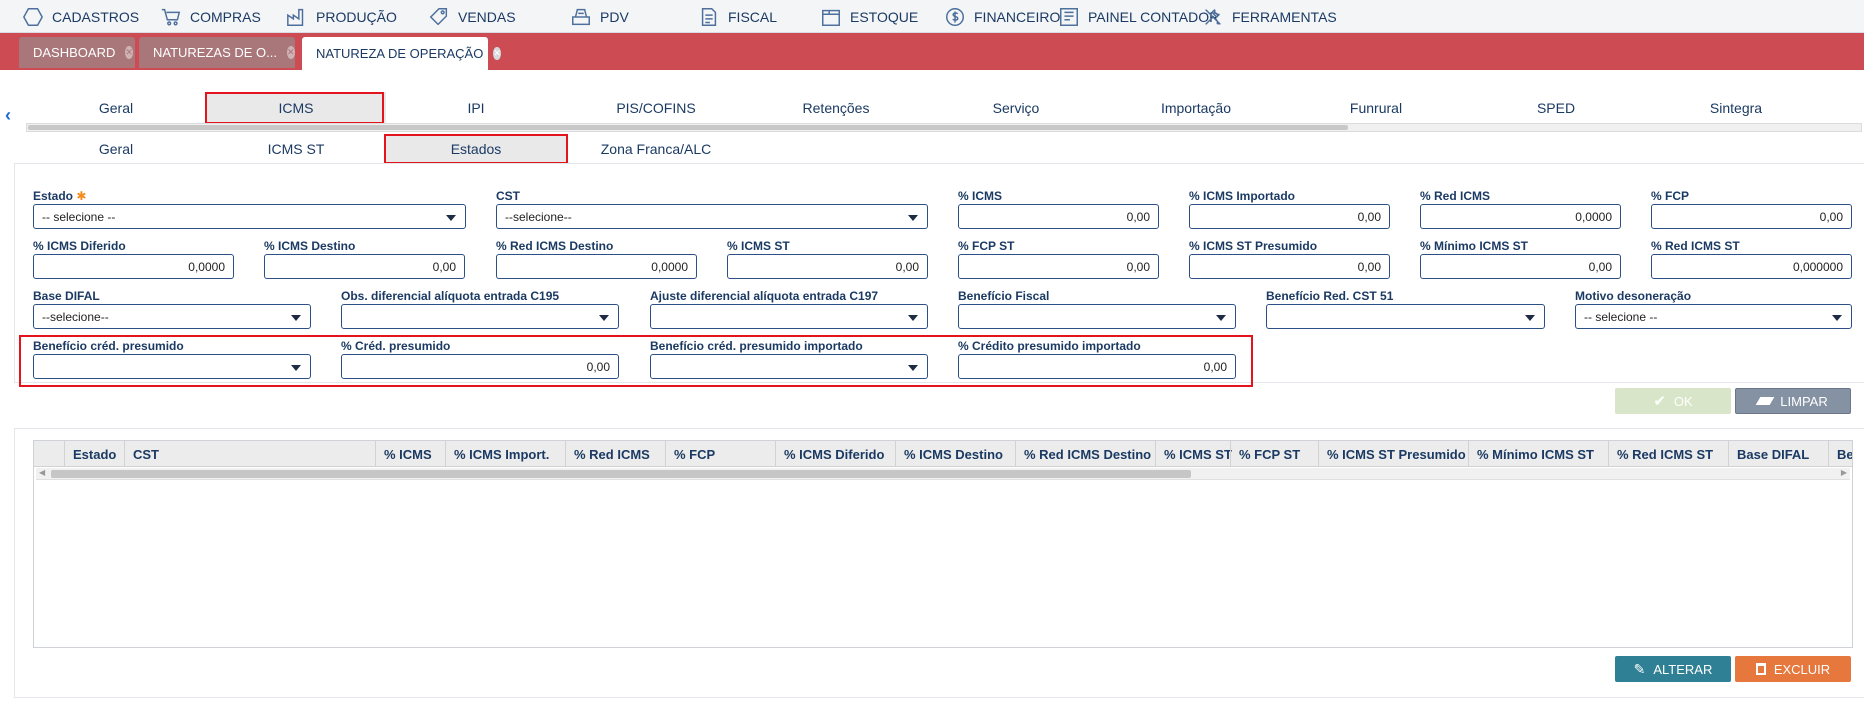  What do you see at coordinates (869, 16) in the screenshot?
I see `menu-estoque: ESTOQUE` at bounding box center [869, 16].